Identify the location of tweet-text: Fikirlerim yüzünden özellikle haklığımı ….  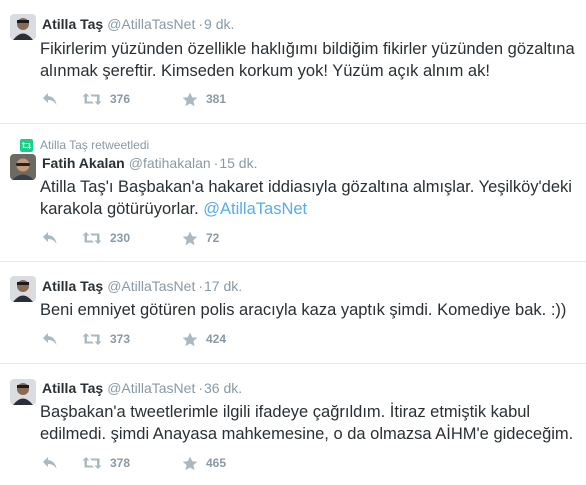
(307, 60).